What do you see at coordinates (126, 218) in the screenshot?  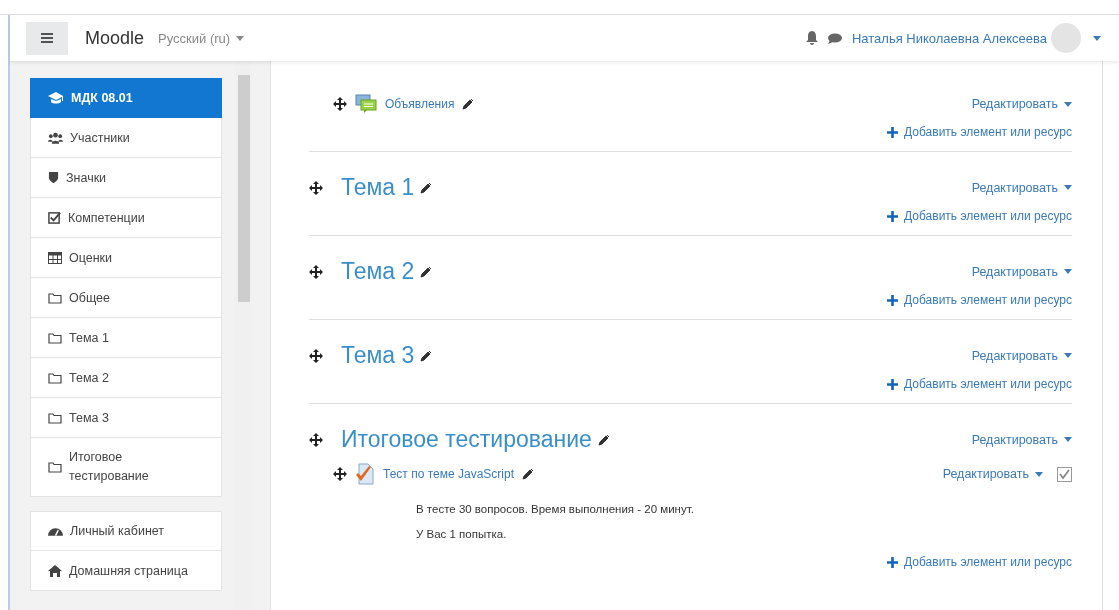 I see `sidebar-item: Компетенции` at bounding box center [126, 218].